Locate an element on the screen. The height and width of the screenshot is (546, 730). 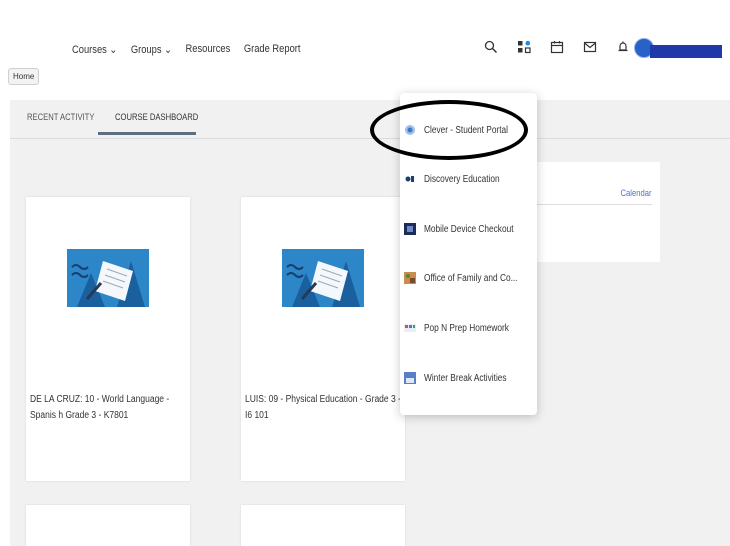
calendar-widget: Calendar is located at coordinates (593, 212).